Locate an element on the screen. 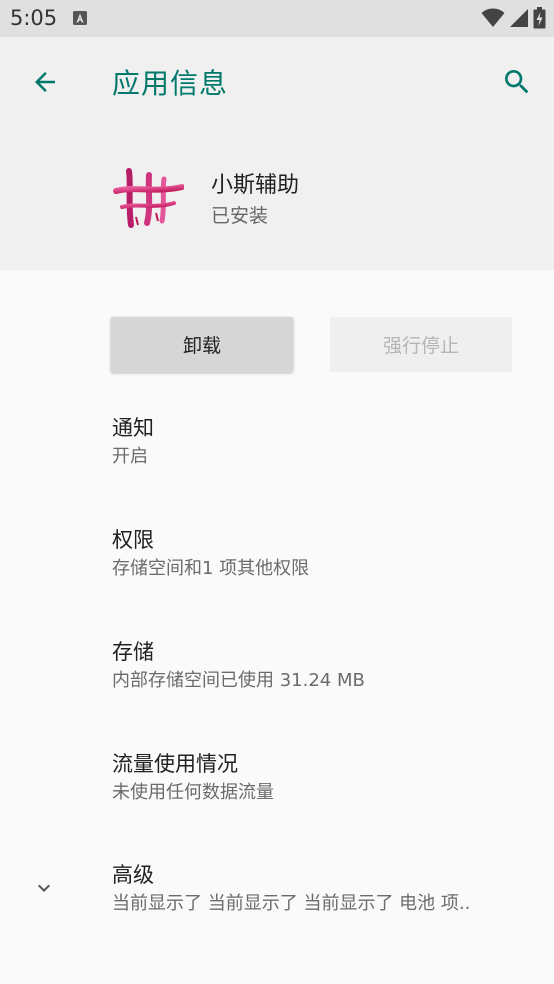 The width and height of the screenshot is (554, 984). a-badge-icon is located at coordinates (80, 18).